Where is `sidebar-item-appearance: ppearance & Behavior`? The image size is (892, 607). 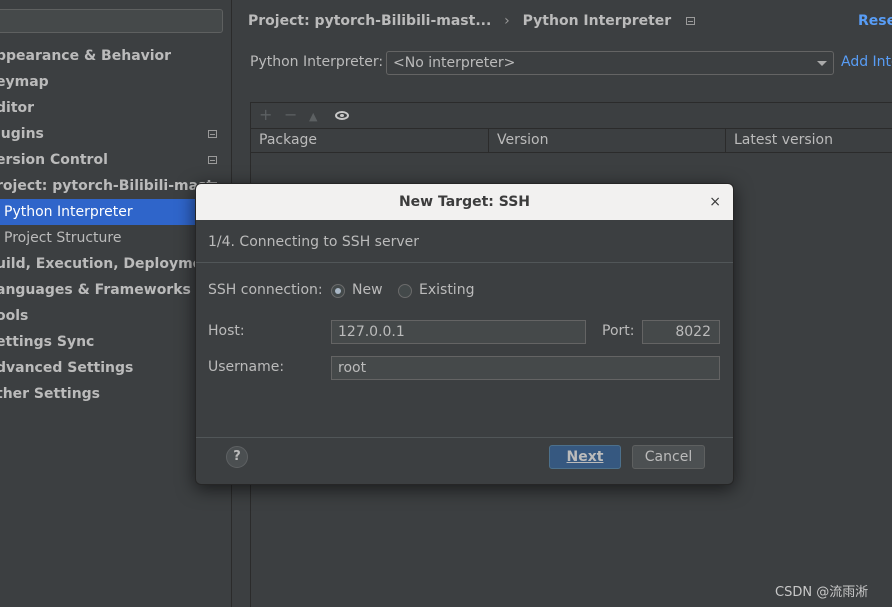
sidebar-item-appearance: ppearance & Behavior is located at coordinates (85, 56).